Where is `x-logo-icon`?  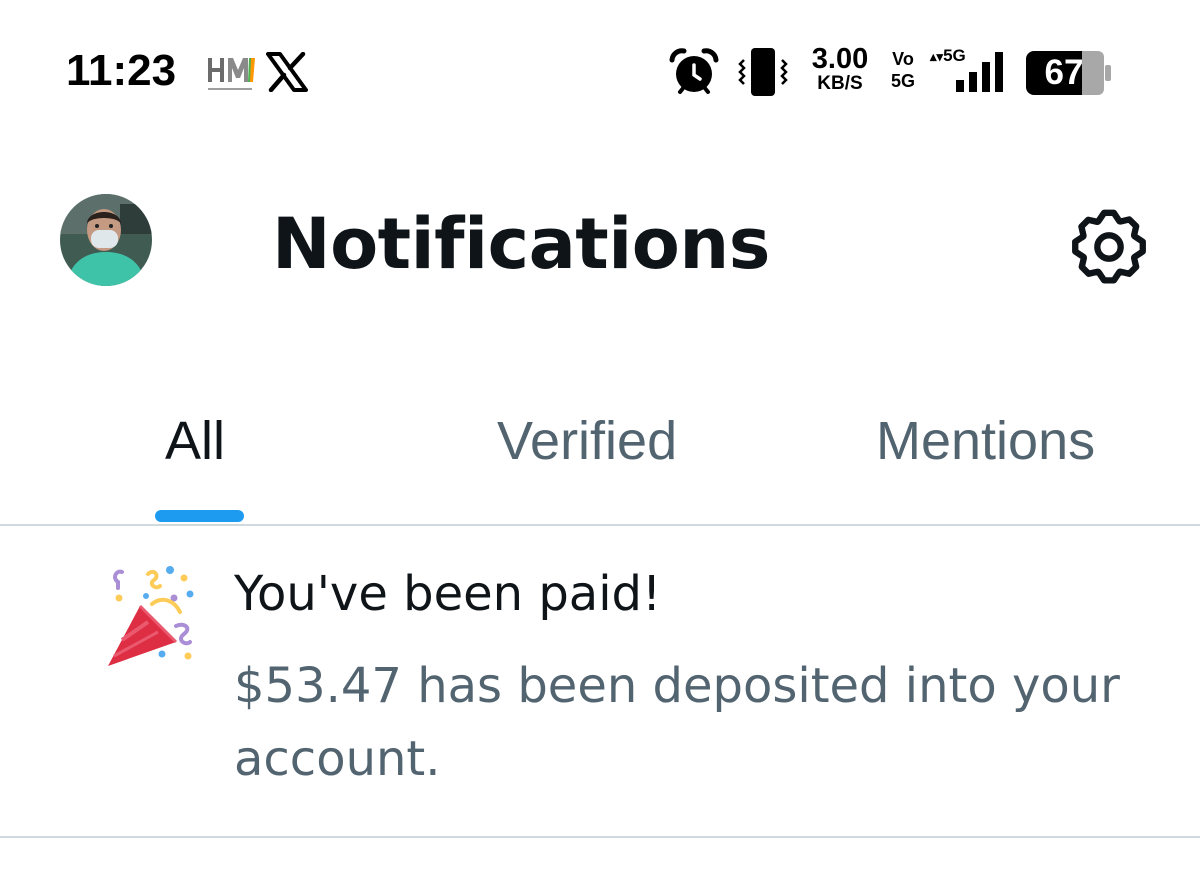
x-logo-icon is located at coordinates (287, 72).